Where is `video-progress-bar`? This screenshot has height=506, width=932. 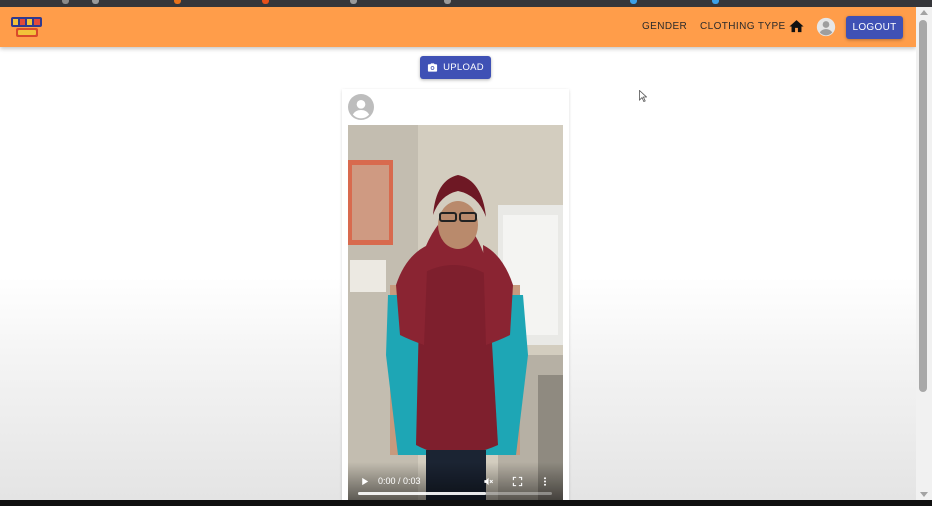 video-progress-bar is located at coordinates (455, 493).